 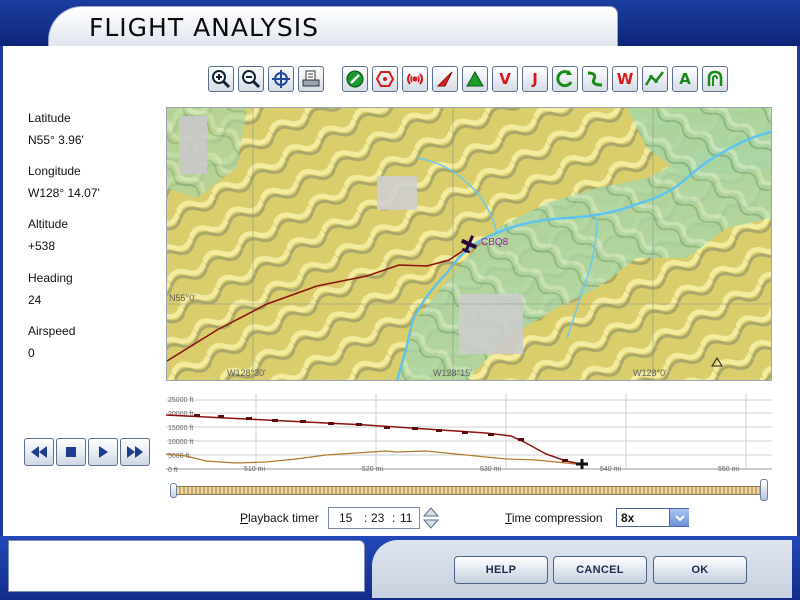 I want to click on playback-timer-label: Playback timer, so click(x=279, y=518).